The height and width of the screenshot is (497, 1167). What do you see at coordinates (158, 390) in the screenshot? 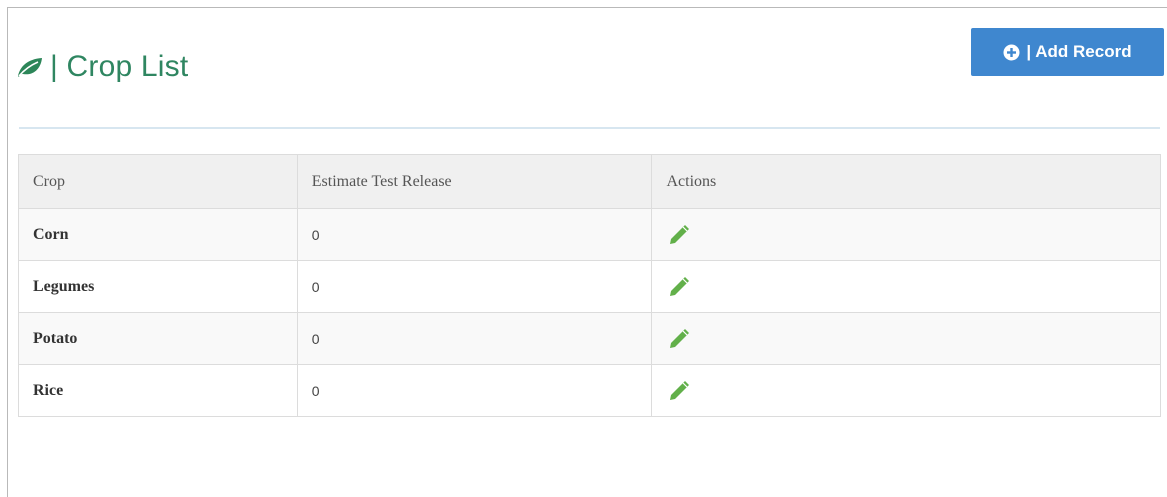
I see `crop-cell: Rice` at bounding box center [158, 390].